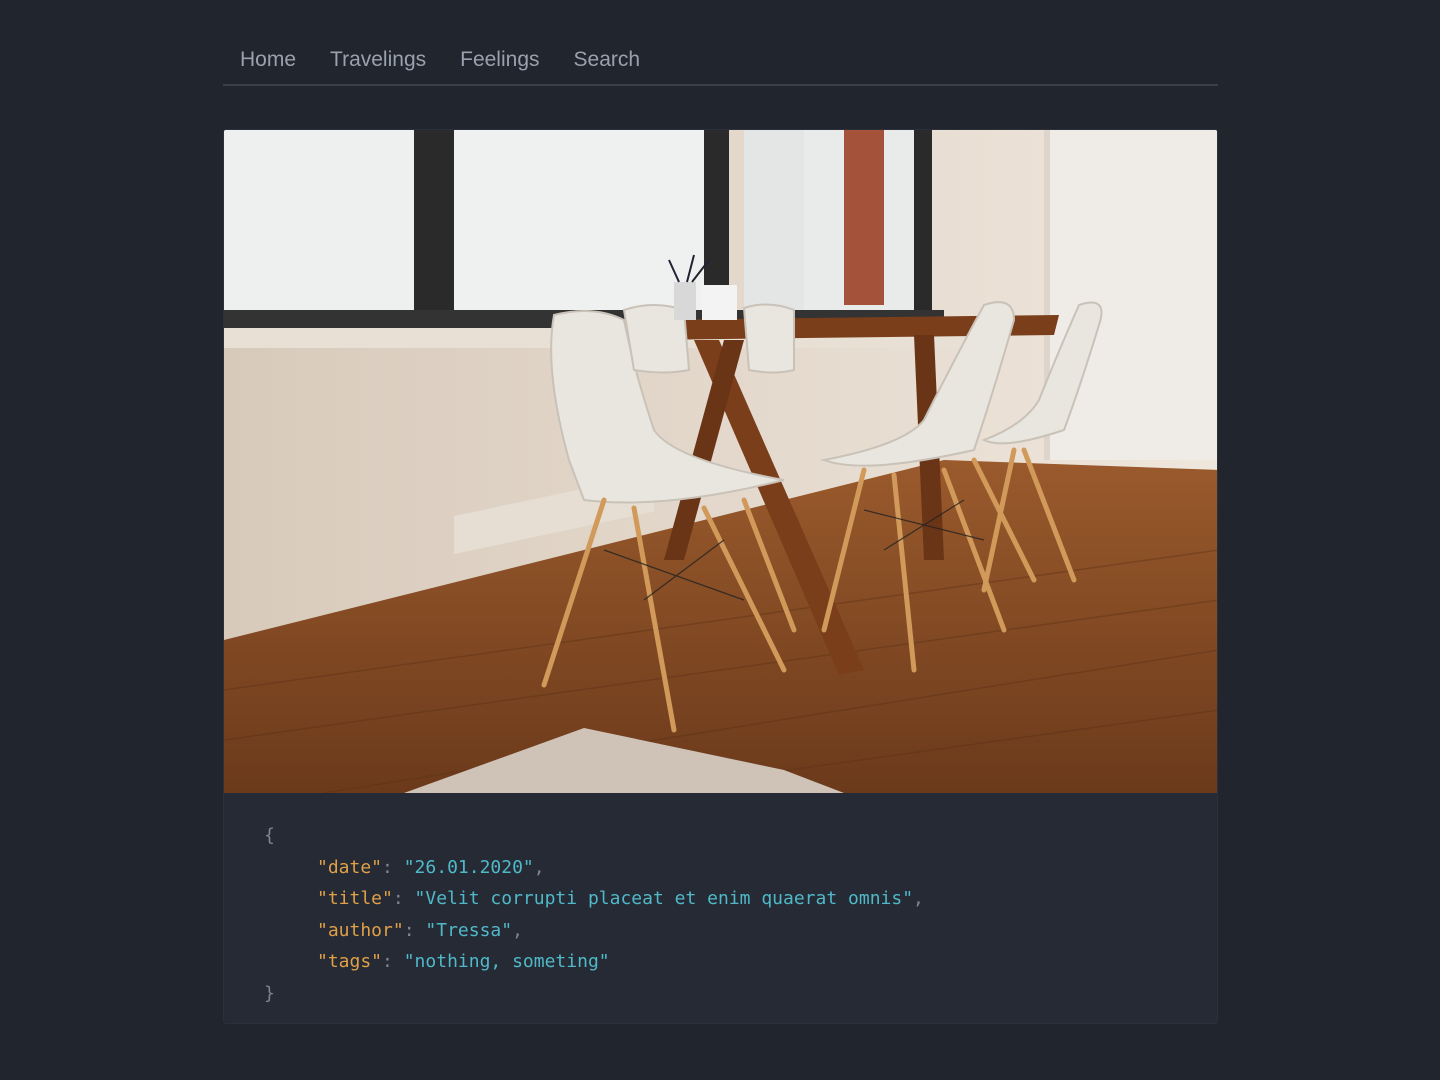 The height and width of the screenshot is (1080, 1440). I want to click on json-value: "nothing, someting", so click(506, 961).